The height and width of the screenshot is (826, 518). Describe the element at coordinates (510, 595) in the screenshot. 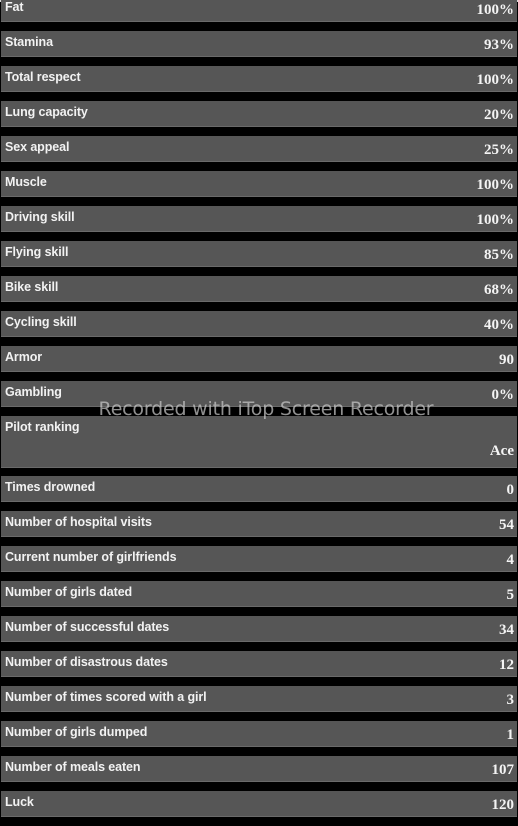

I see `stat-value: 5` at that location.